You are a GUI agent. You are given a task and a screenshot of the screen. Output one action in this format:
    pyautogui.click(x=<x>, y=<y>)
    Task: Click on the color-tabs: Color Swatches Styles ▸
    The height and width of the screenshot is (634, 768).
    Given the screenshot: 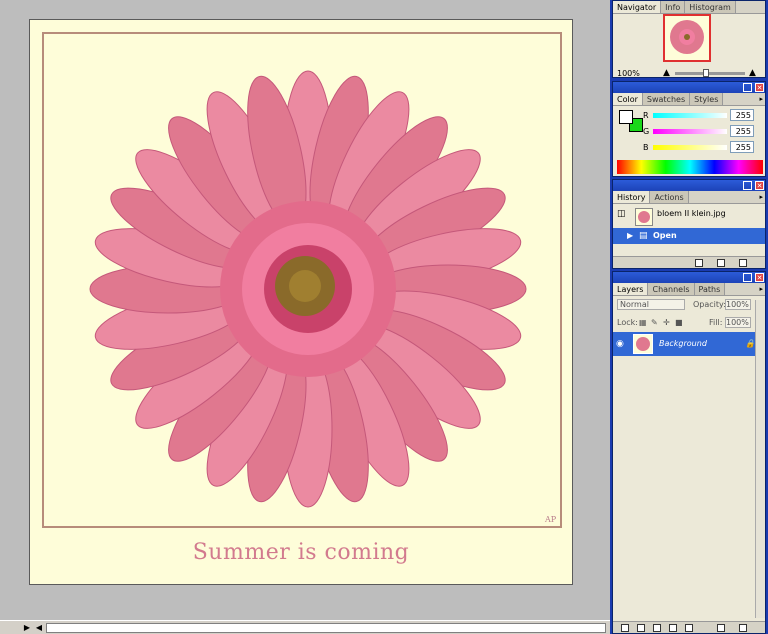 What is the action you would take?
    pyautogui.click(x=689, y=99)
    